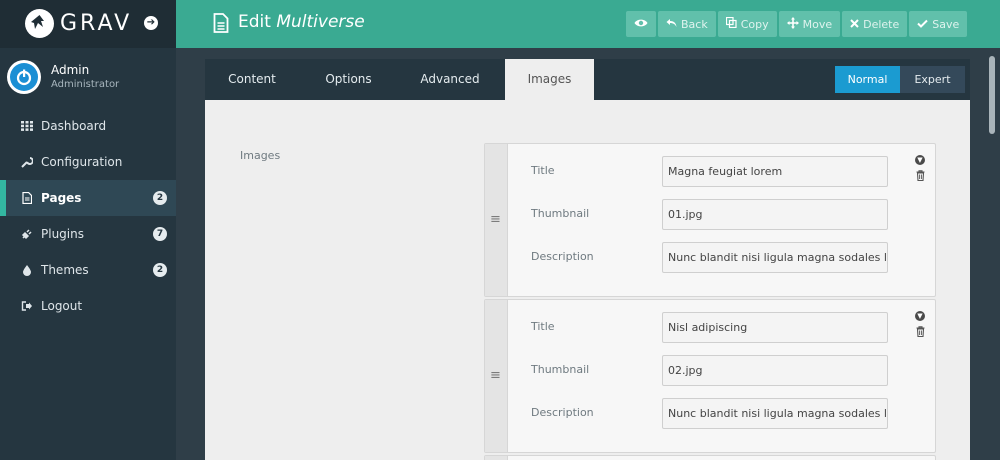 This screenshot has height=460, width=1000. What do you see at coordinates (96, 23) in the screenshot?
I see `logo-text: GRAV` at bounding box center [96, 23].